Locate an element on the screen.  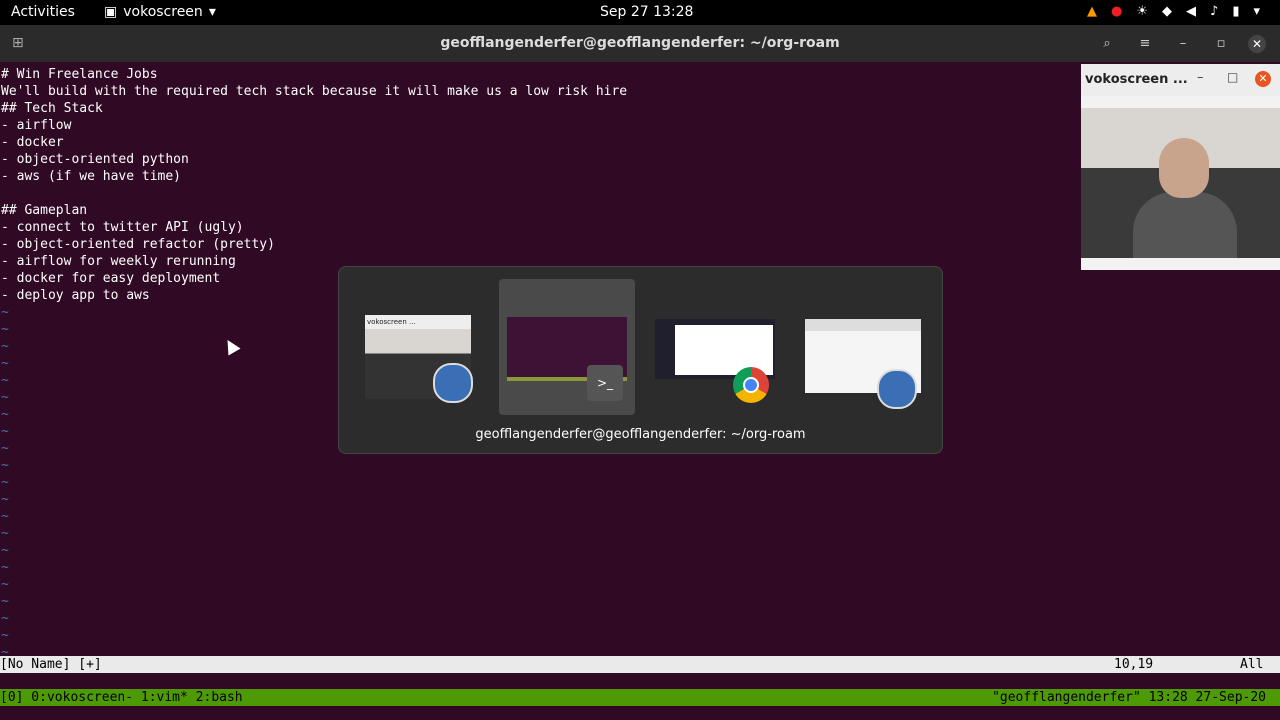
vlc-icon: ▲ is located at coordinates (1092, 11).